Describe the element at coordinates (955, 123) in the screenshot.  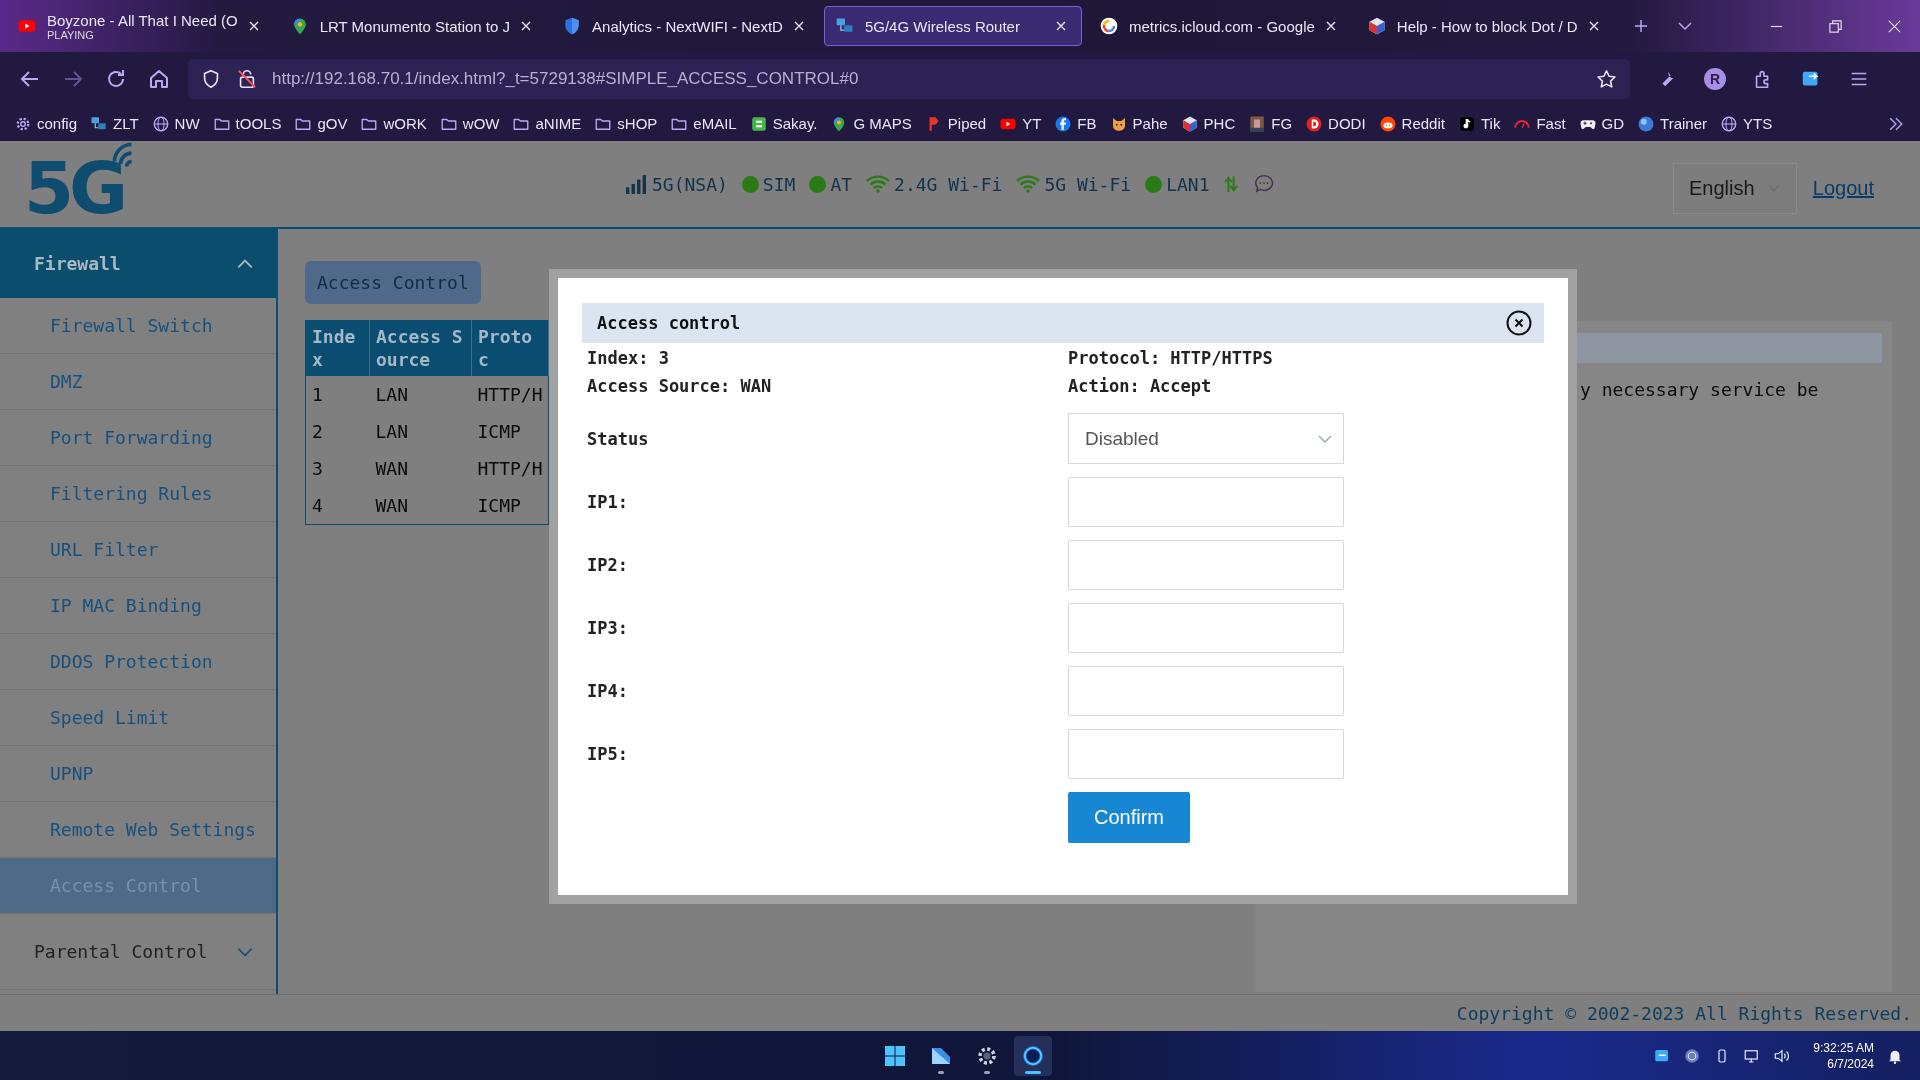
I see `bookmark: Piped` at that location.